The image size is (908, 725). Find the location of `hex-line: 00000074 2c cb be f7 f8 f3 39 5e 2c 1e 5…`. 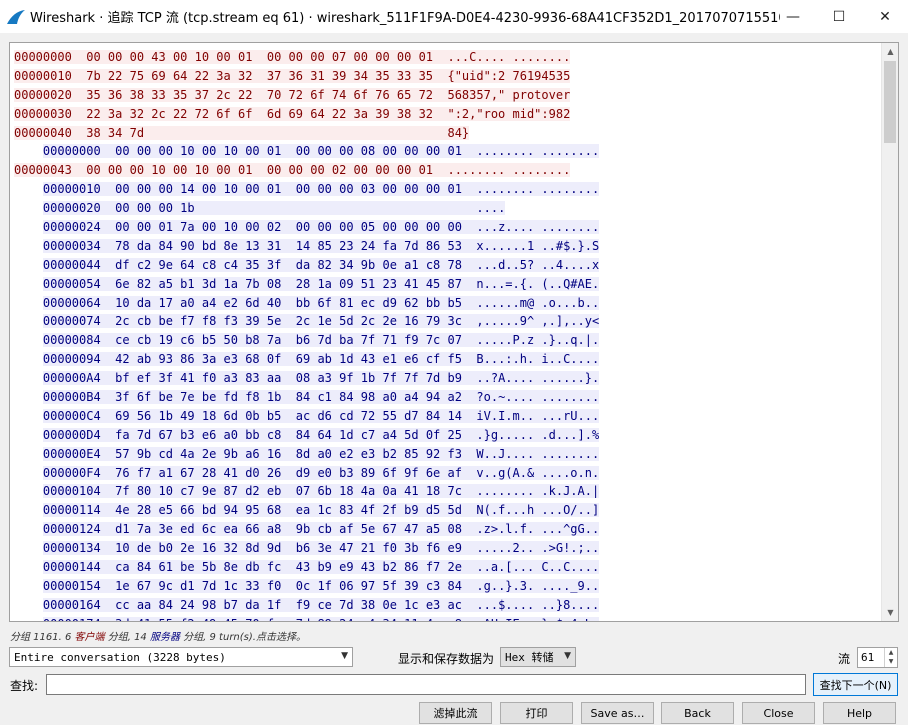

hex-line: 00000074 2c cb be f7 f8 f3 39 5e 2c 1e 5… is located at coordinates (307, 321).